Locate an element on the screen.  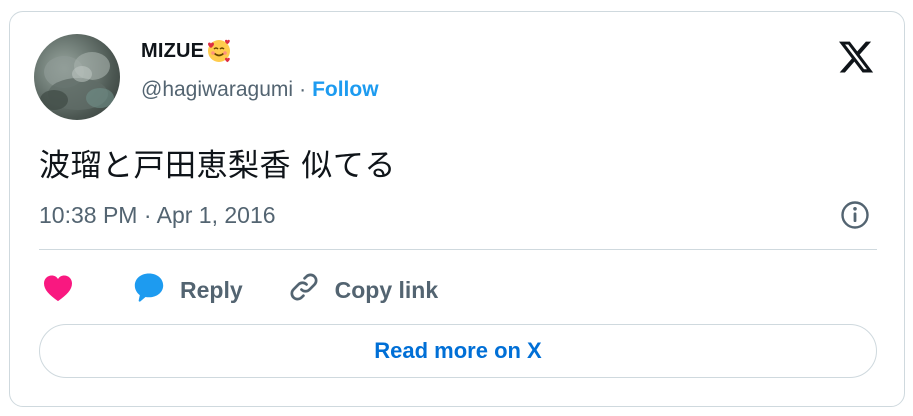
heart-icon is located at coordinates (58, 290).